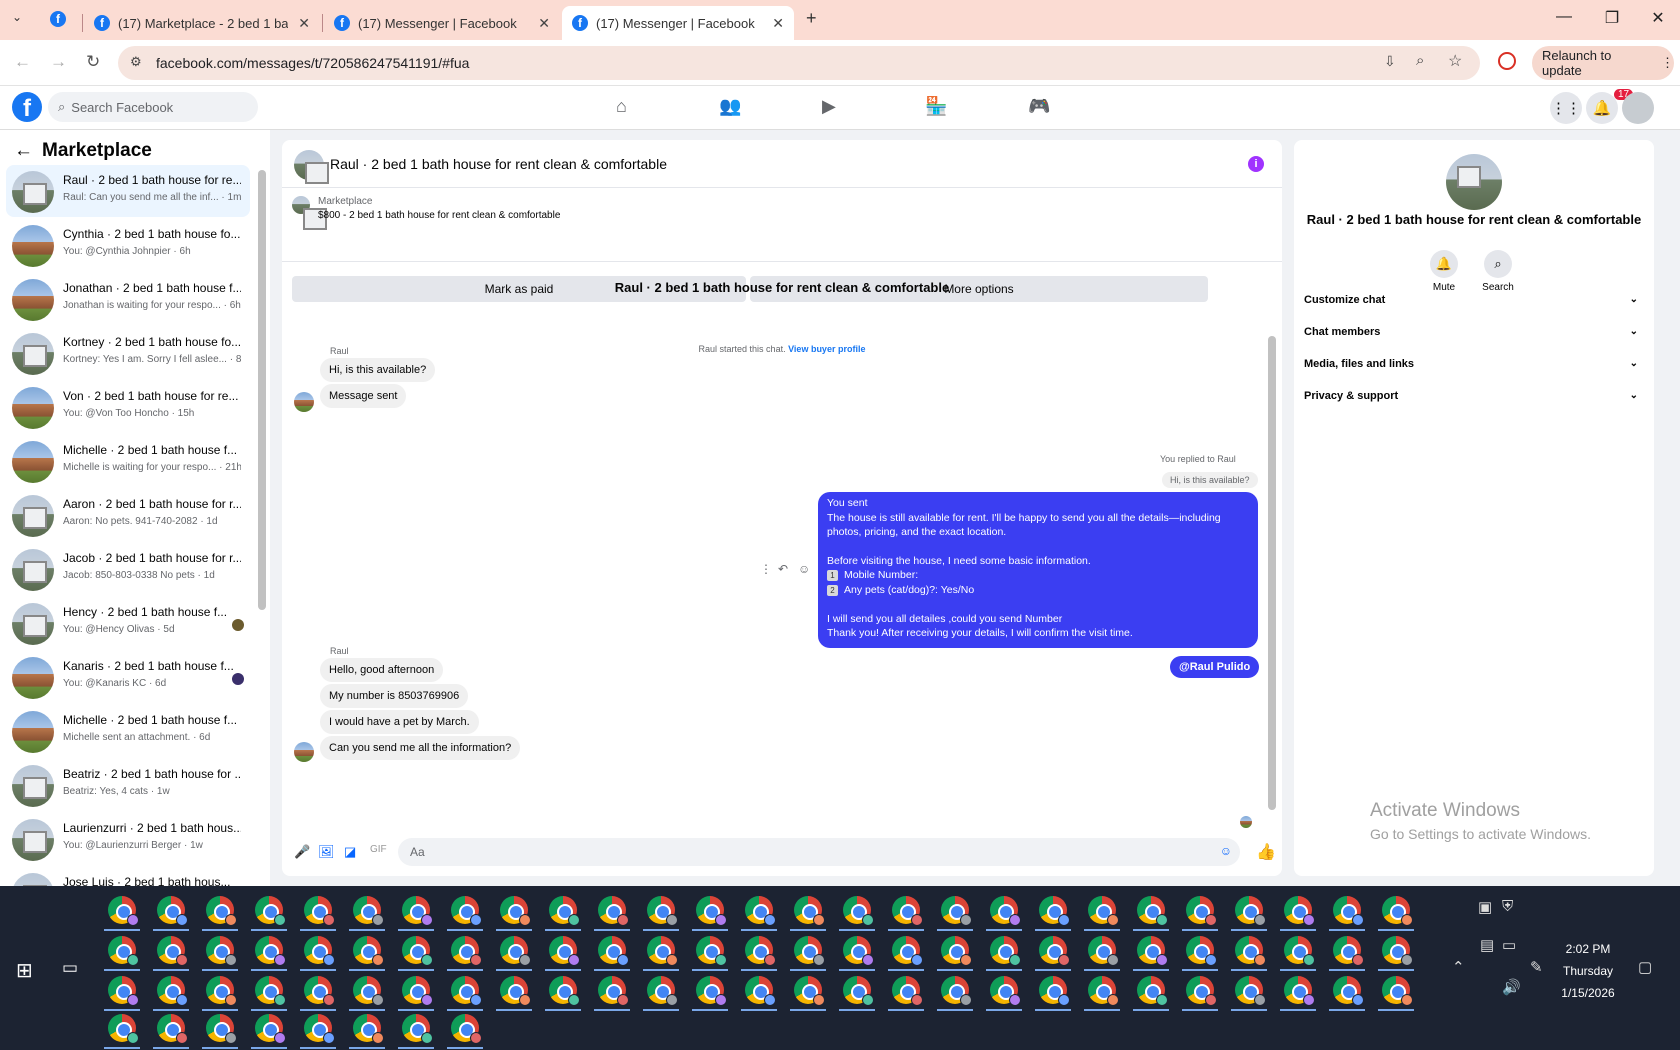 The height and width of the screenshot is (1050, 1680). Describe the element at coordinates (1390, 61) in the screenshot. I see `install-app-icon: ⇩` at that location.